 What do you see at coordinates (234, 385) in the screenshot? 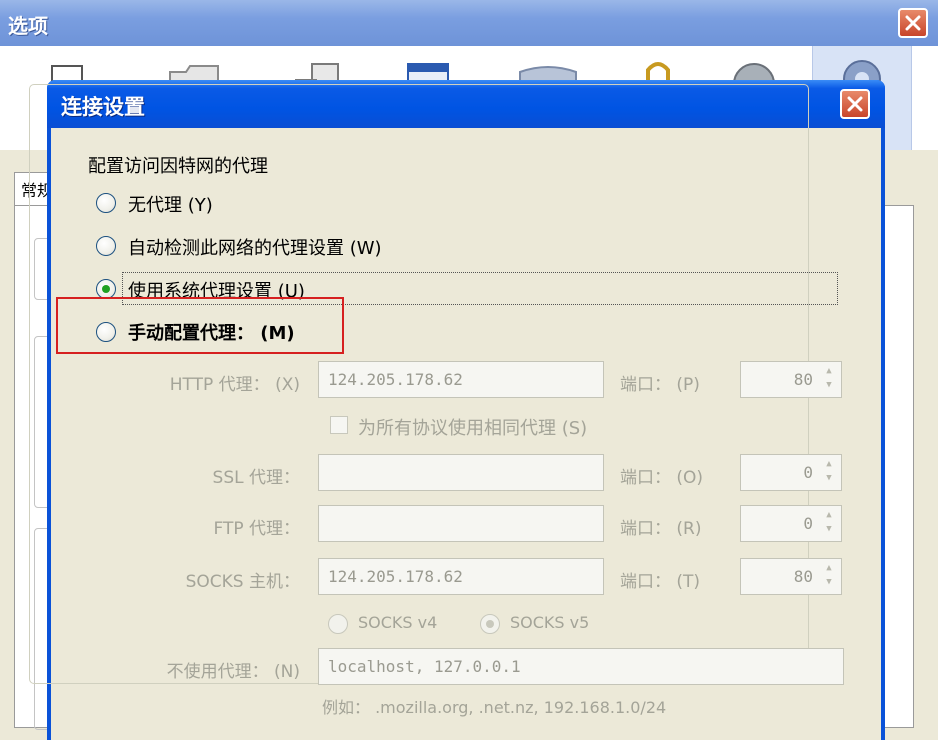
I see `http-proxy-label: HTTP 代理： (X)` at bounding box center [234, 385].